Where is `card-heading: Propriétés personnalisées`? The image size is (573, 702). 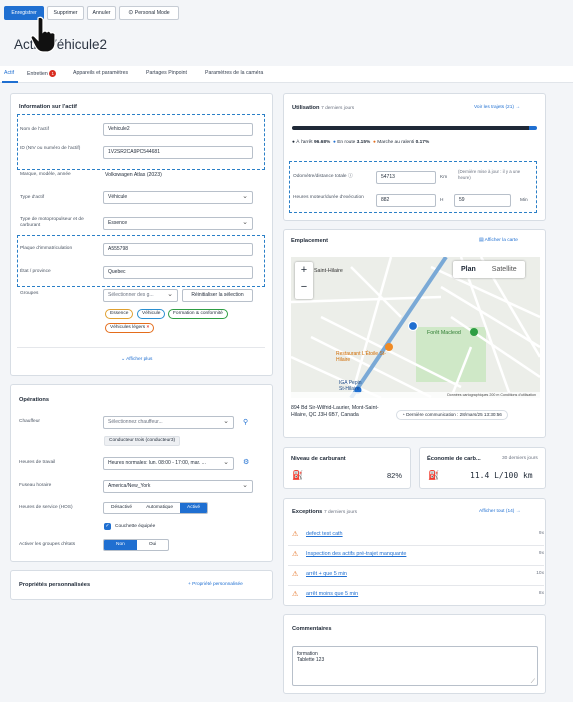
card-heading: Propriétés personnalisées is located at coordinates (55, 585).